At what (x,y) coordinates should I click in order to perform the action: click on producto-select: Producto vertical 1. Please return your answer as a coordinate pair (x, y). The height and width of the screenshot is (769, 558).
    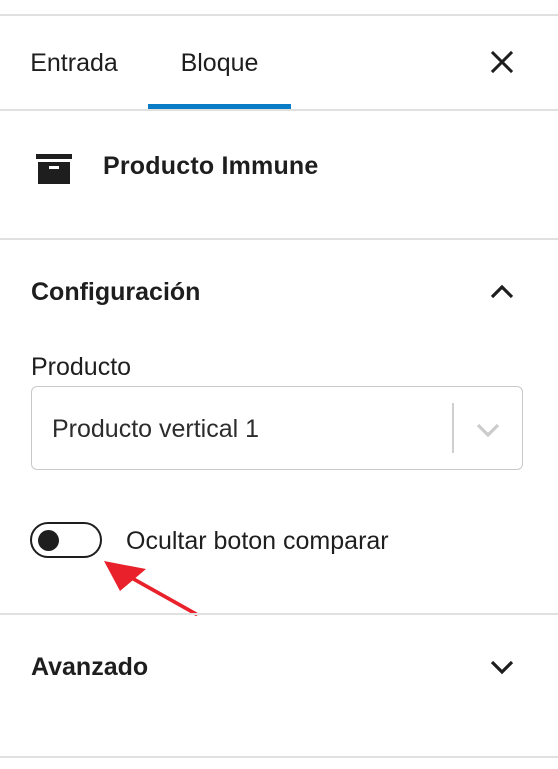
    Looking at the image, I should click on (277, 428).